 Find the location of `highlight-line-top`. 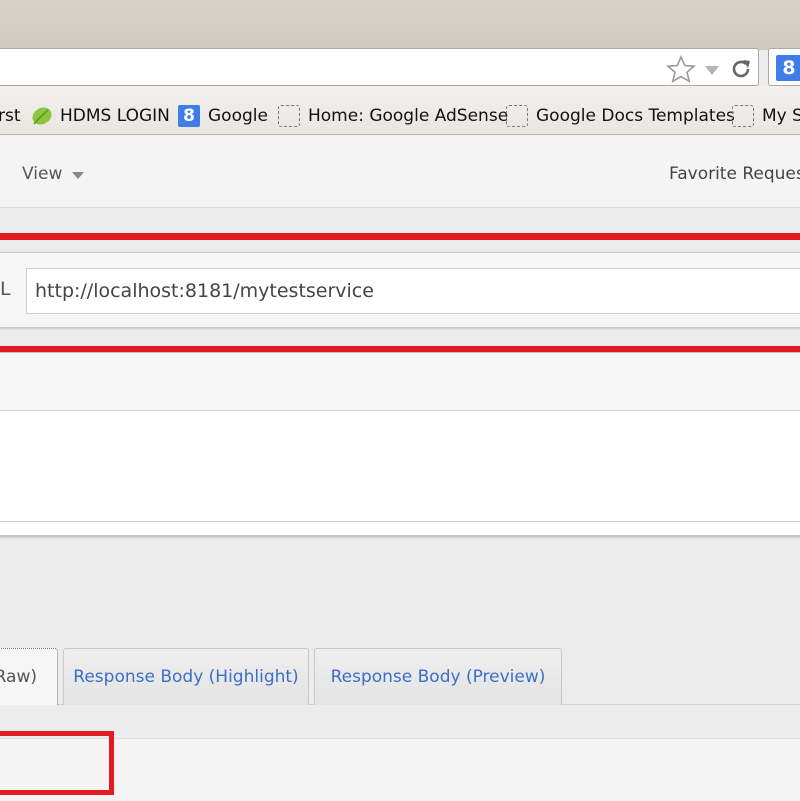

highlight-line-top is located at coordinates (400, 236).